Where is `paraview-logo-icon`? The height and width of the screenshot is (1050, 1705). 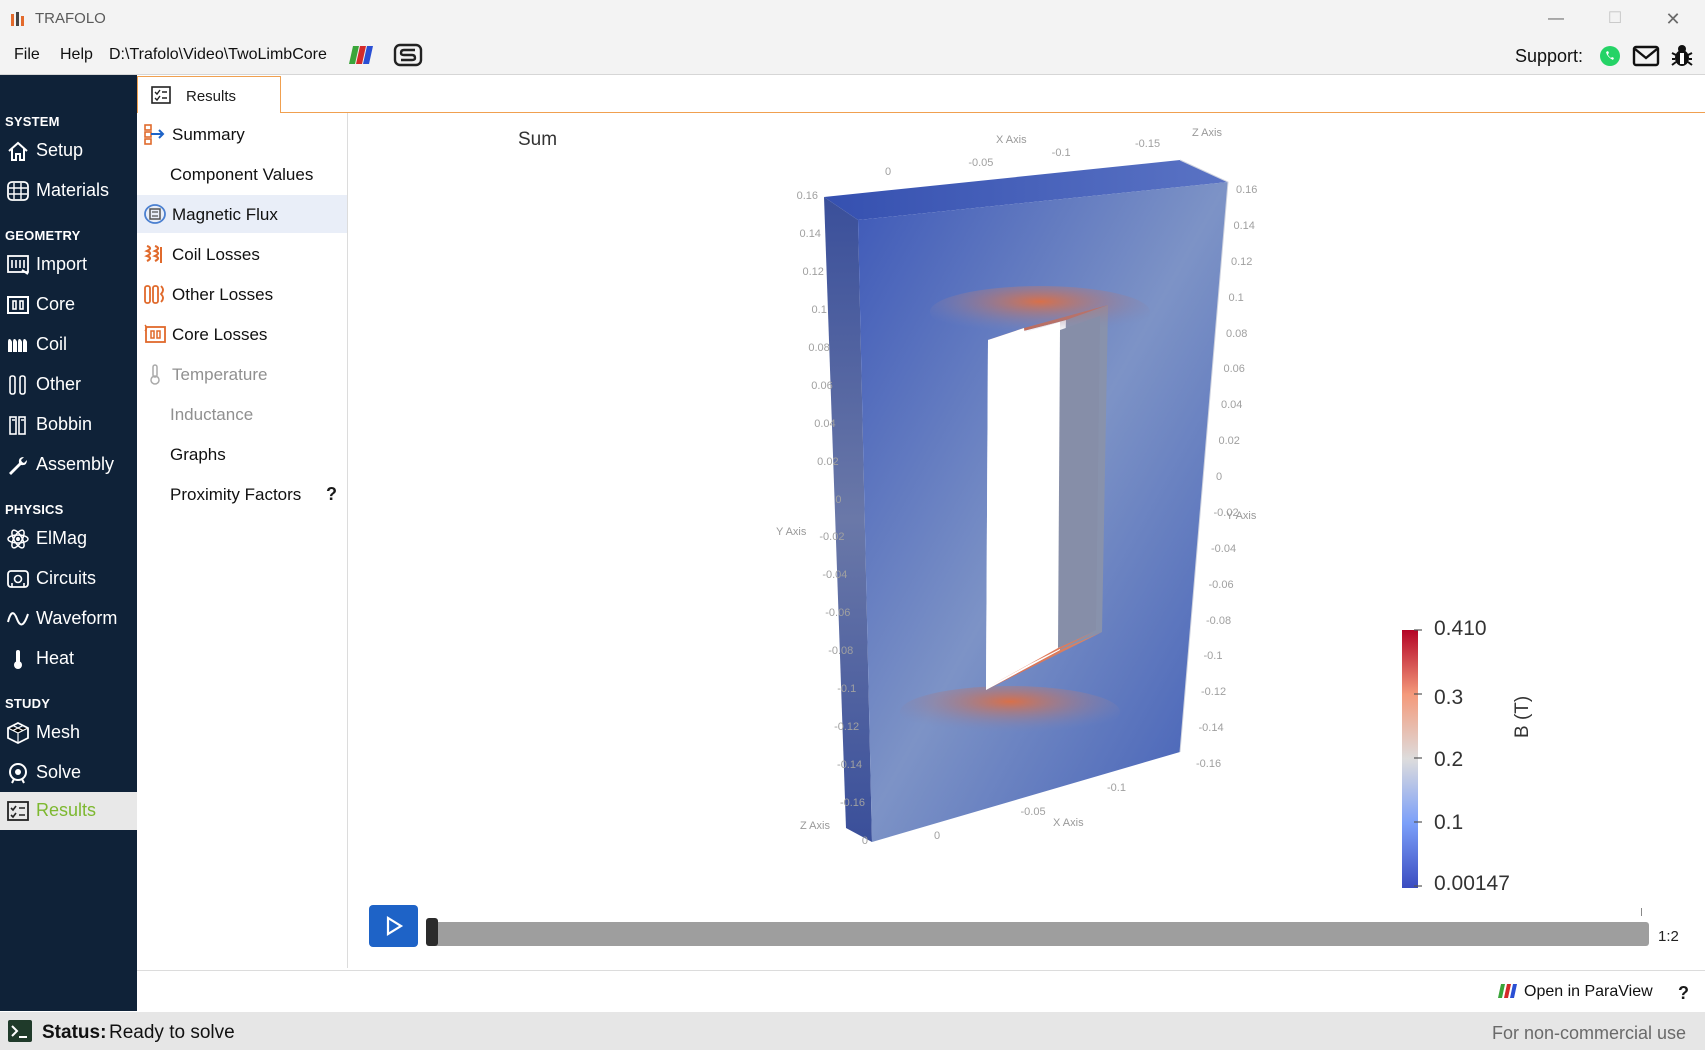 paraview-logo-icon is located at coordinates (362, 55).